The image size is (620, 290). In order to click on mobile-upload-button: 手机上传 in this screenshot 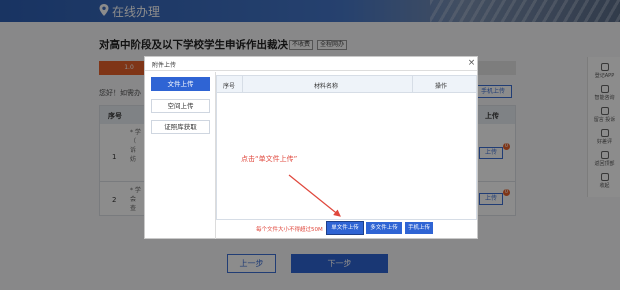, I will do `click(419, 228)`.